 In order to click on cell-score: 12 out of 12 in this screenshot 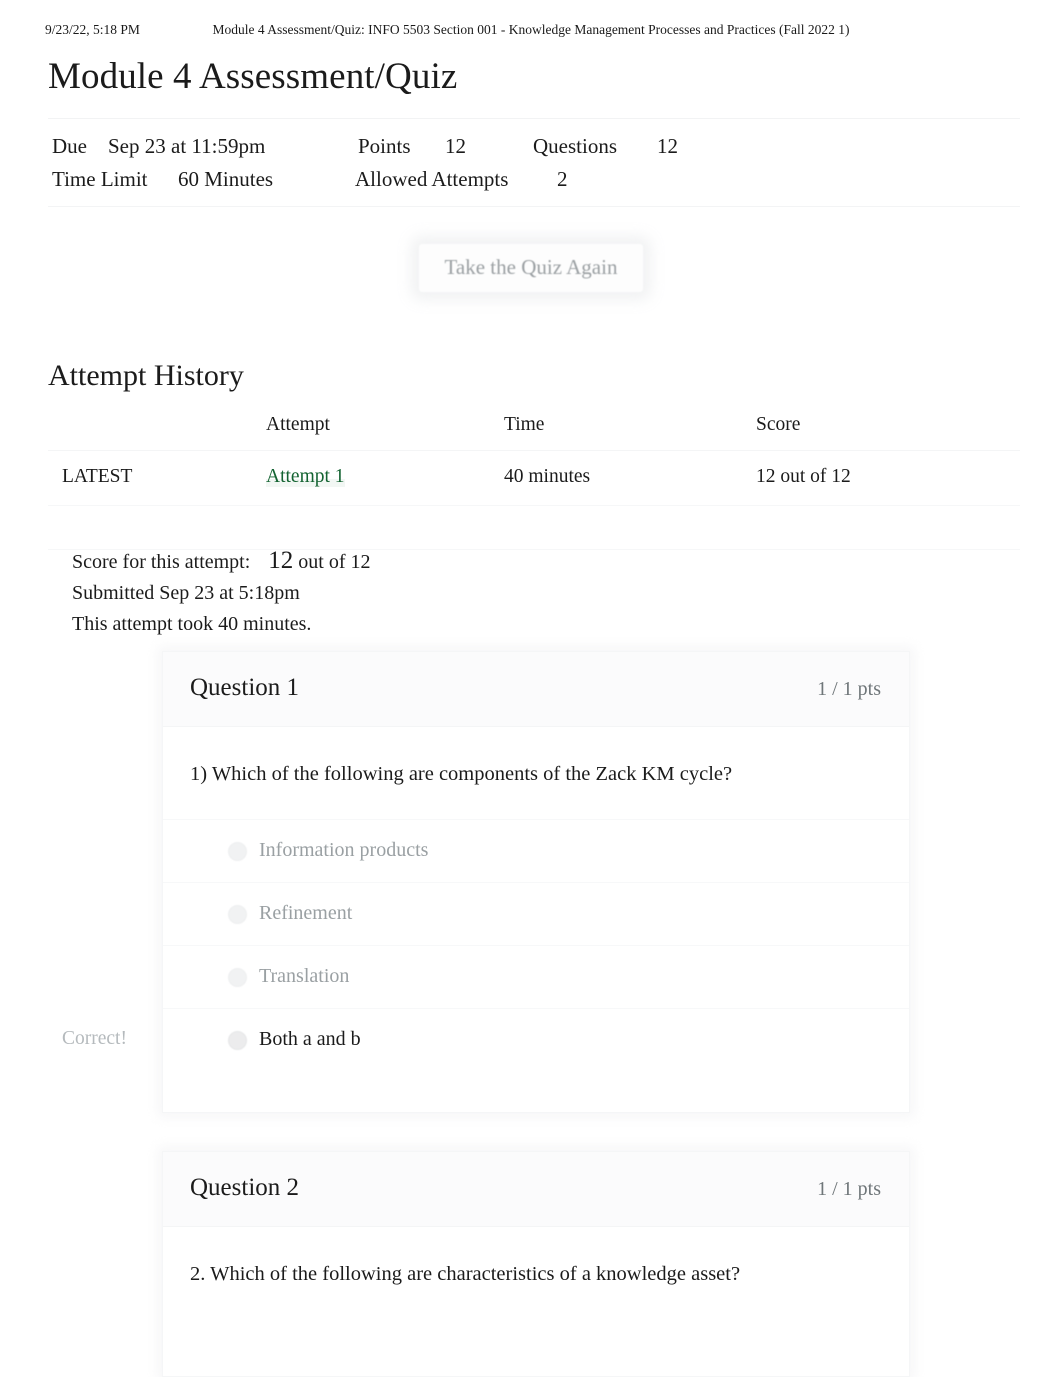, I will do `click(888, 478)`.